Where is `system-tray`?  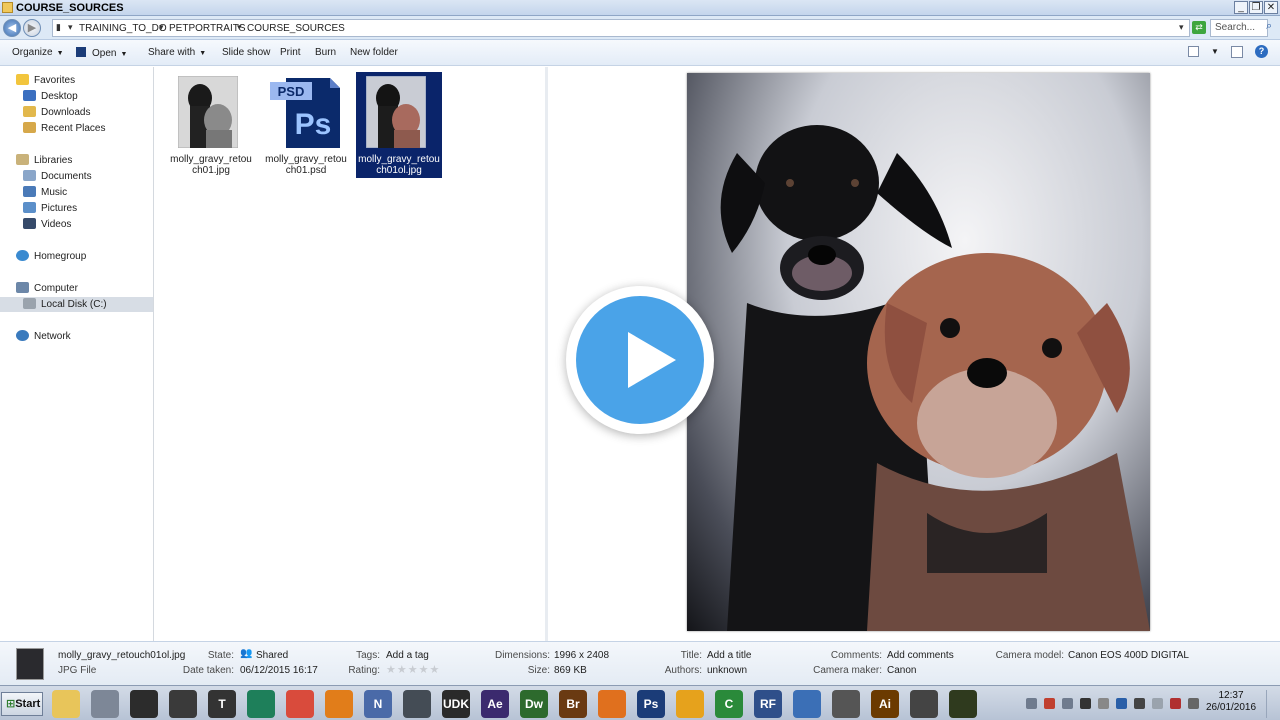
system-tray is located at coordinates (1110, 704).